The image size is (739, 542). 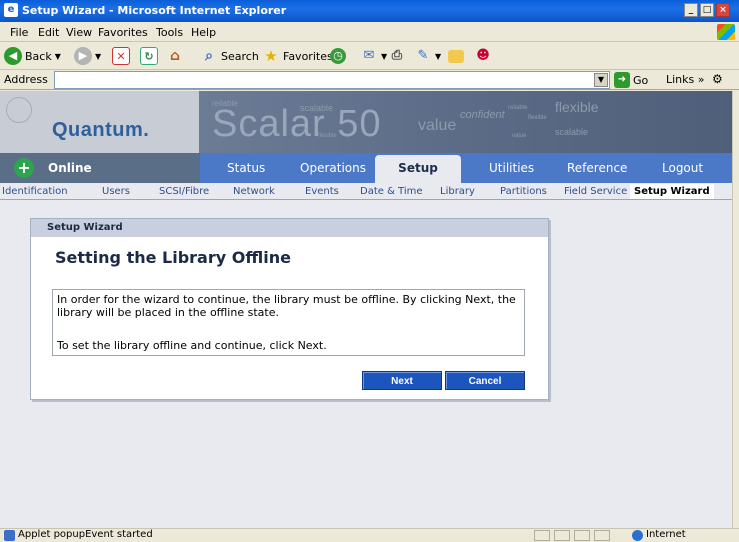 What do you see at coordinates (289, 228) in the screenshot?
I see `wizard-header: Setup Wizard` at bounding box center [289, 228].